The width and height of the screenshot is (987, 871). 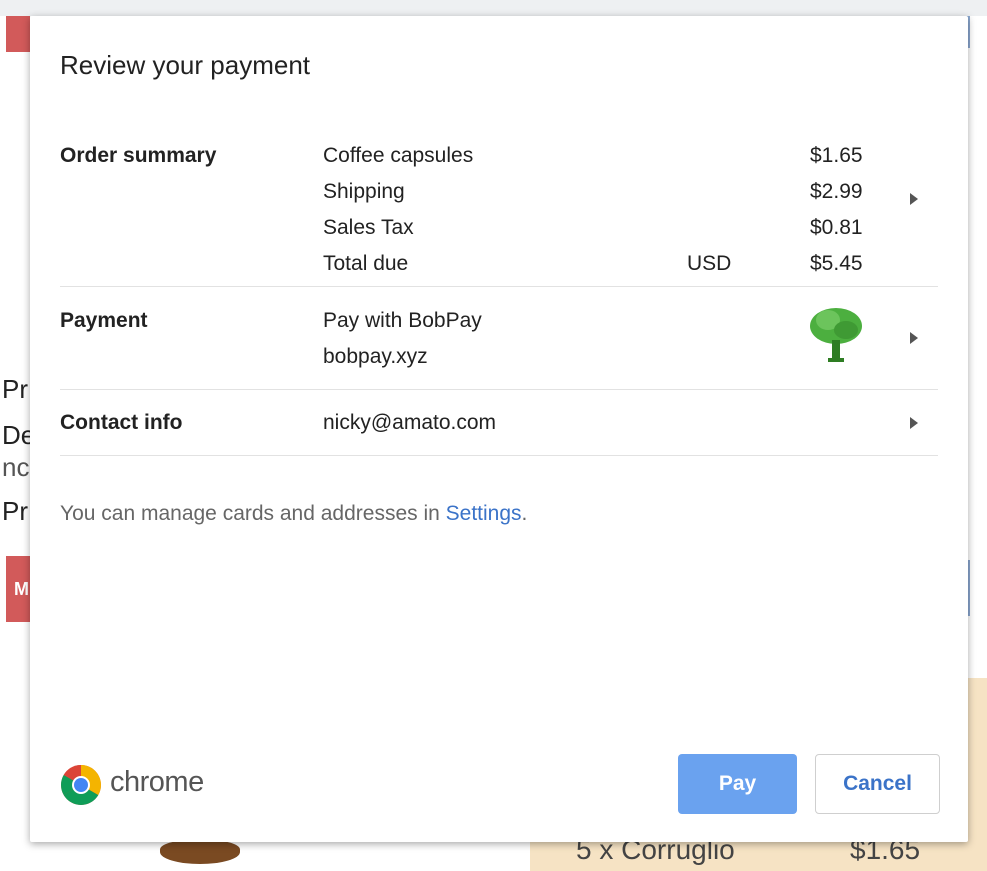 What do you see at coordinates (16, 467) in the screenshot?
I see `background-text: nc` at bounding box center [16, 467].